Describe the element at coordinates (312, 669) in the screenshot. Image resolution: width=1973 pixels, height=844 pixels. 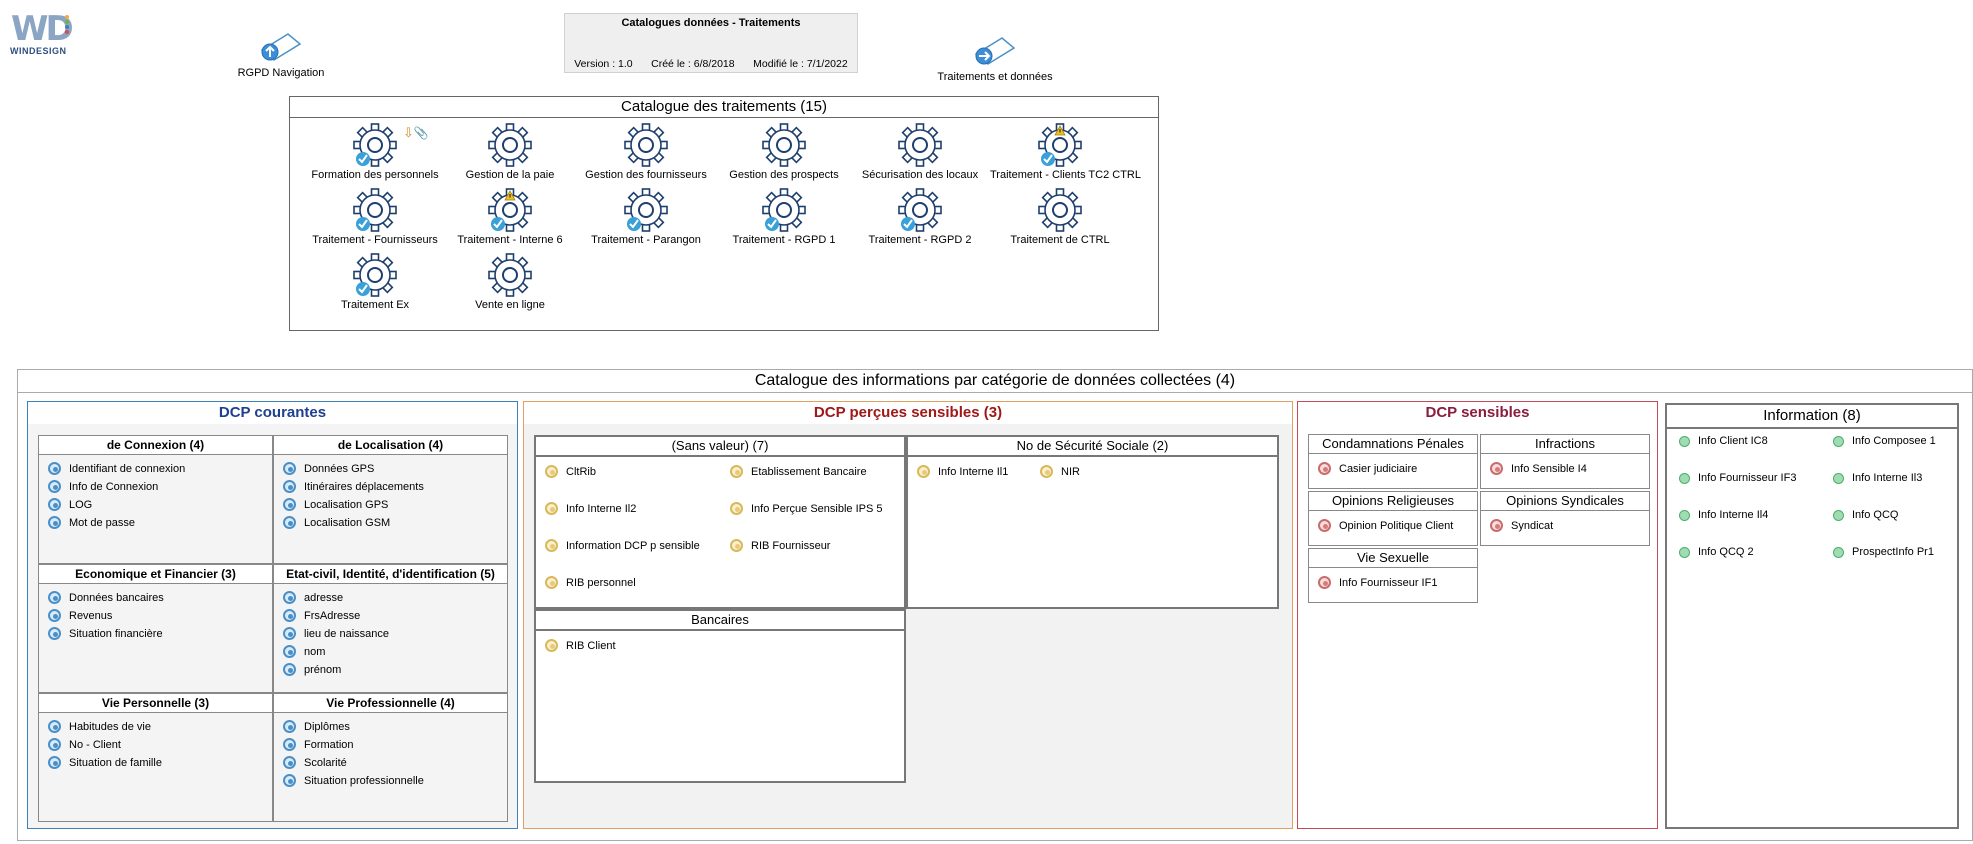
I see `info-item: prénom` at that location.